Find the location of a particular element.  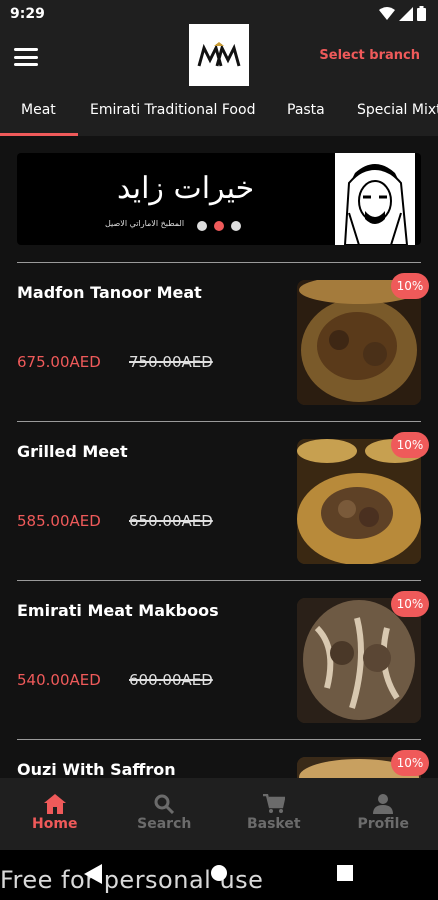

item-old-price: 600.00AED is located at coordinates (171, 680).